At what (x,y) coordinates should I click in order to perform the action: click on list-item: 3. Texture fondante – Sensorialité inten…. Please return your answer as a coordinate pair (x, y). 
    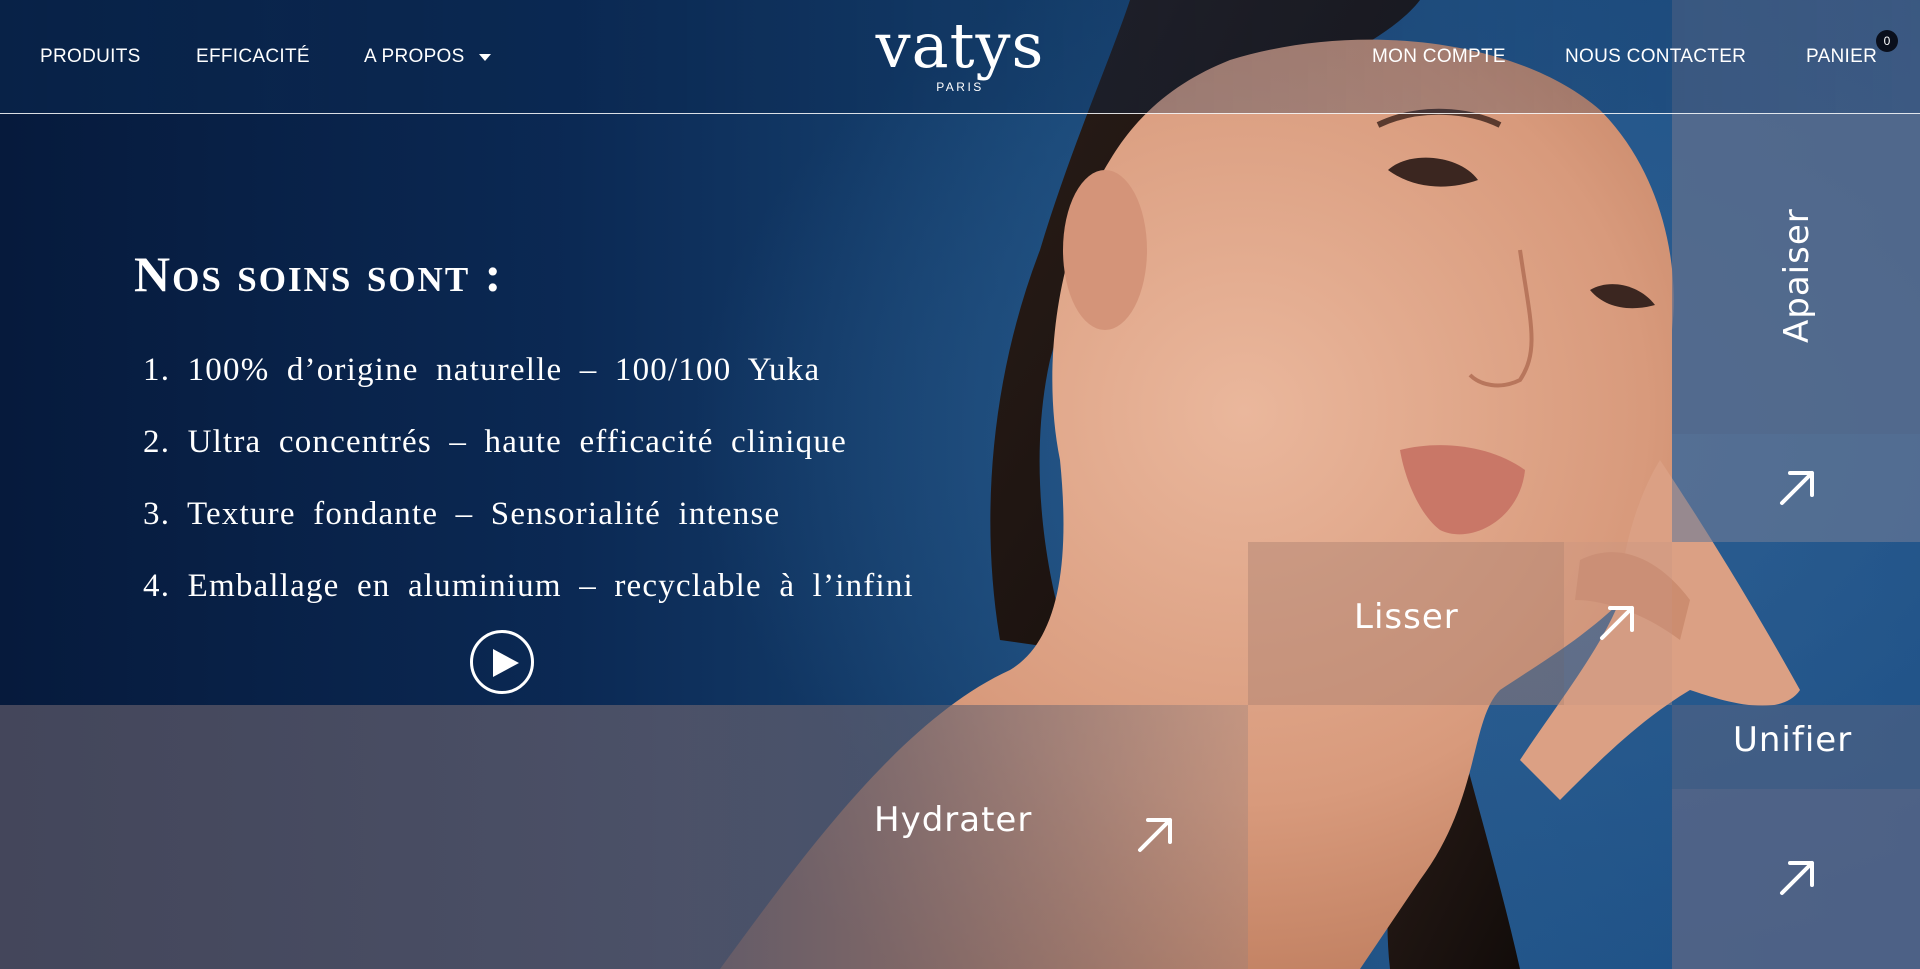
    Looking at the image, I should click on (462, 514).